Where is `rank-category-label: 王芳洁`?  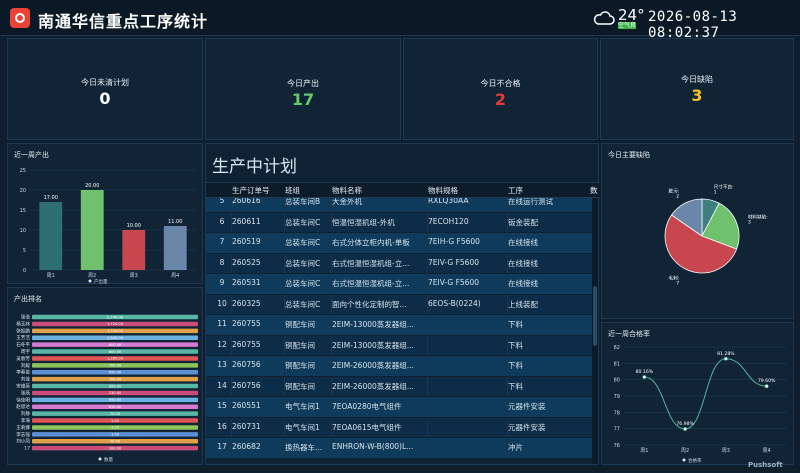 rank-category-label: 王芳洁 is located at coordinates (23, 337).